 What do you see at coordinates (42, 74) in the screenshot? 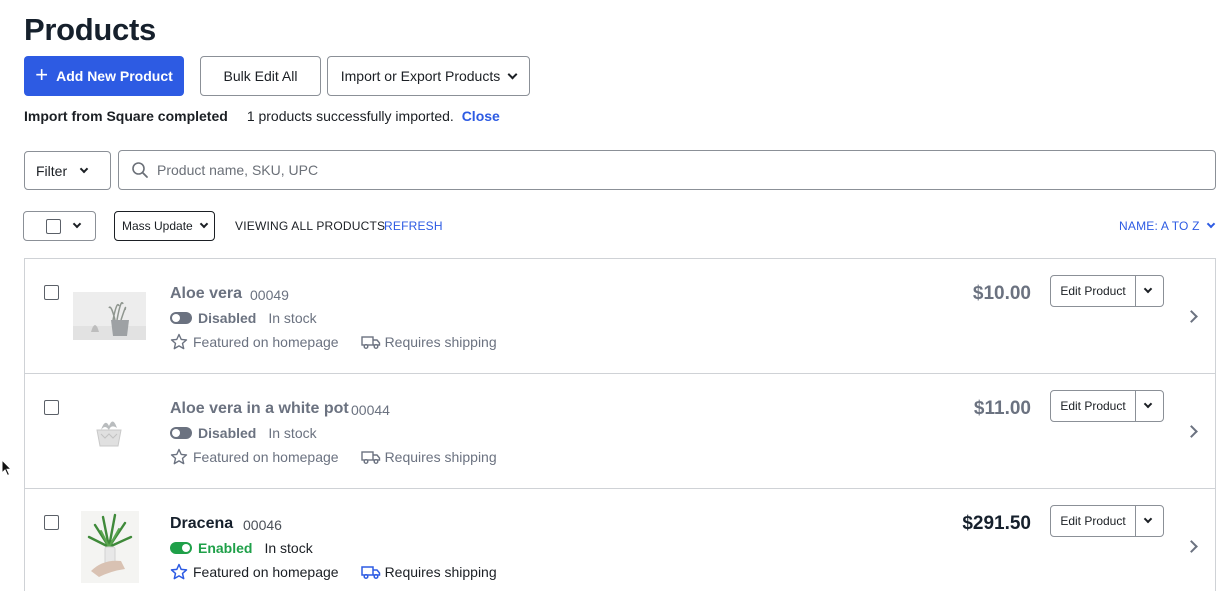
I see `plus-icon: +` at bounding box center [42, 74].